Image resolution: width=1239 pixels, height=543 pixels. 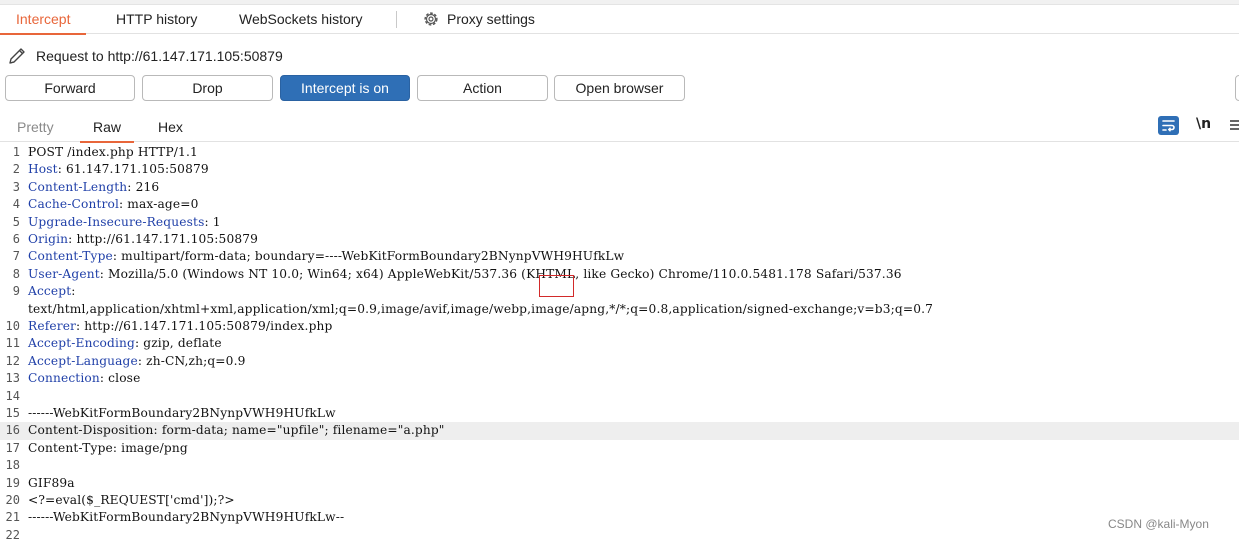 I want to click on line-content: Cache-Control: max-age=0, so click(x=113, y=204).